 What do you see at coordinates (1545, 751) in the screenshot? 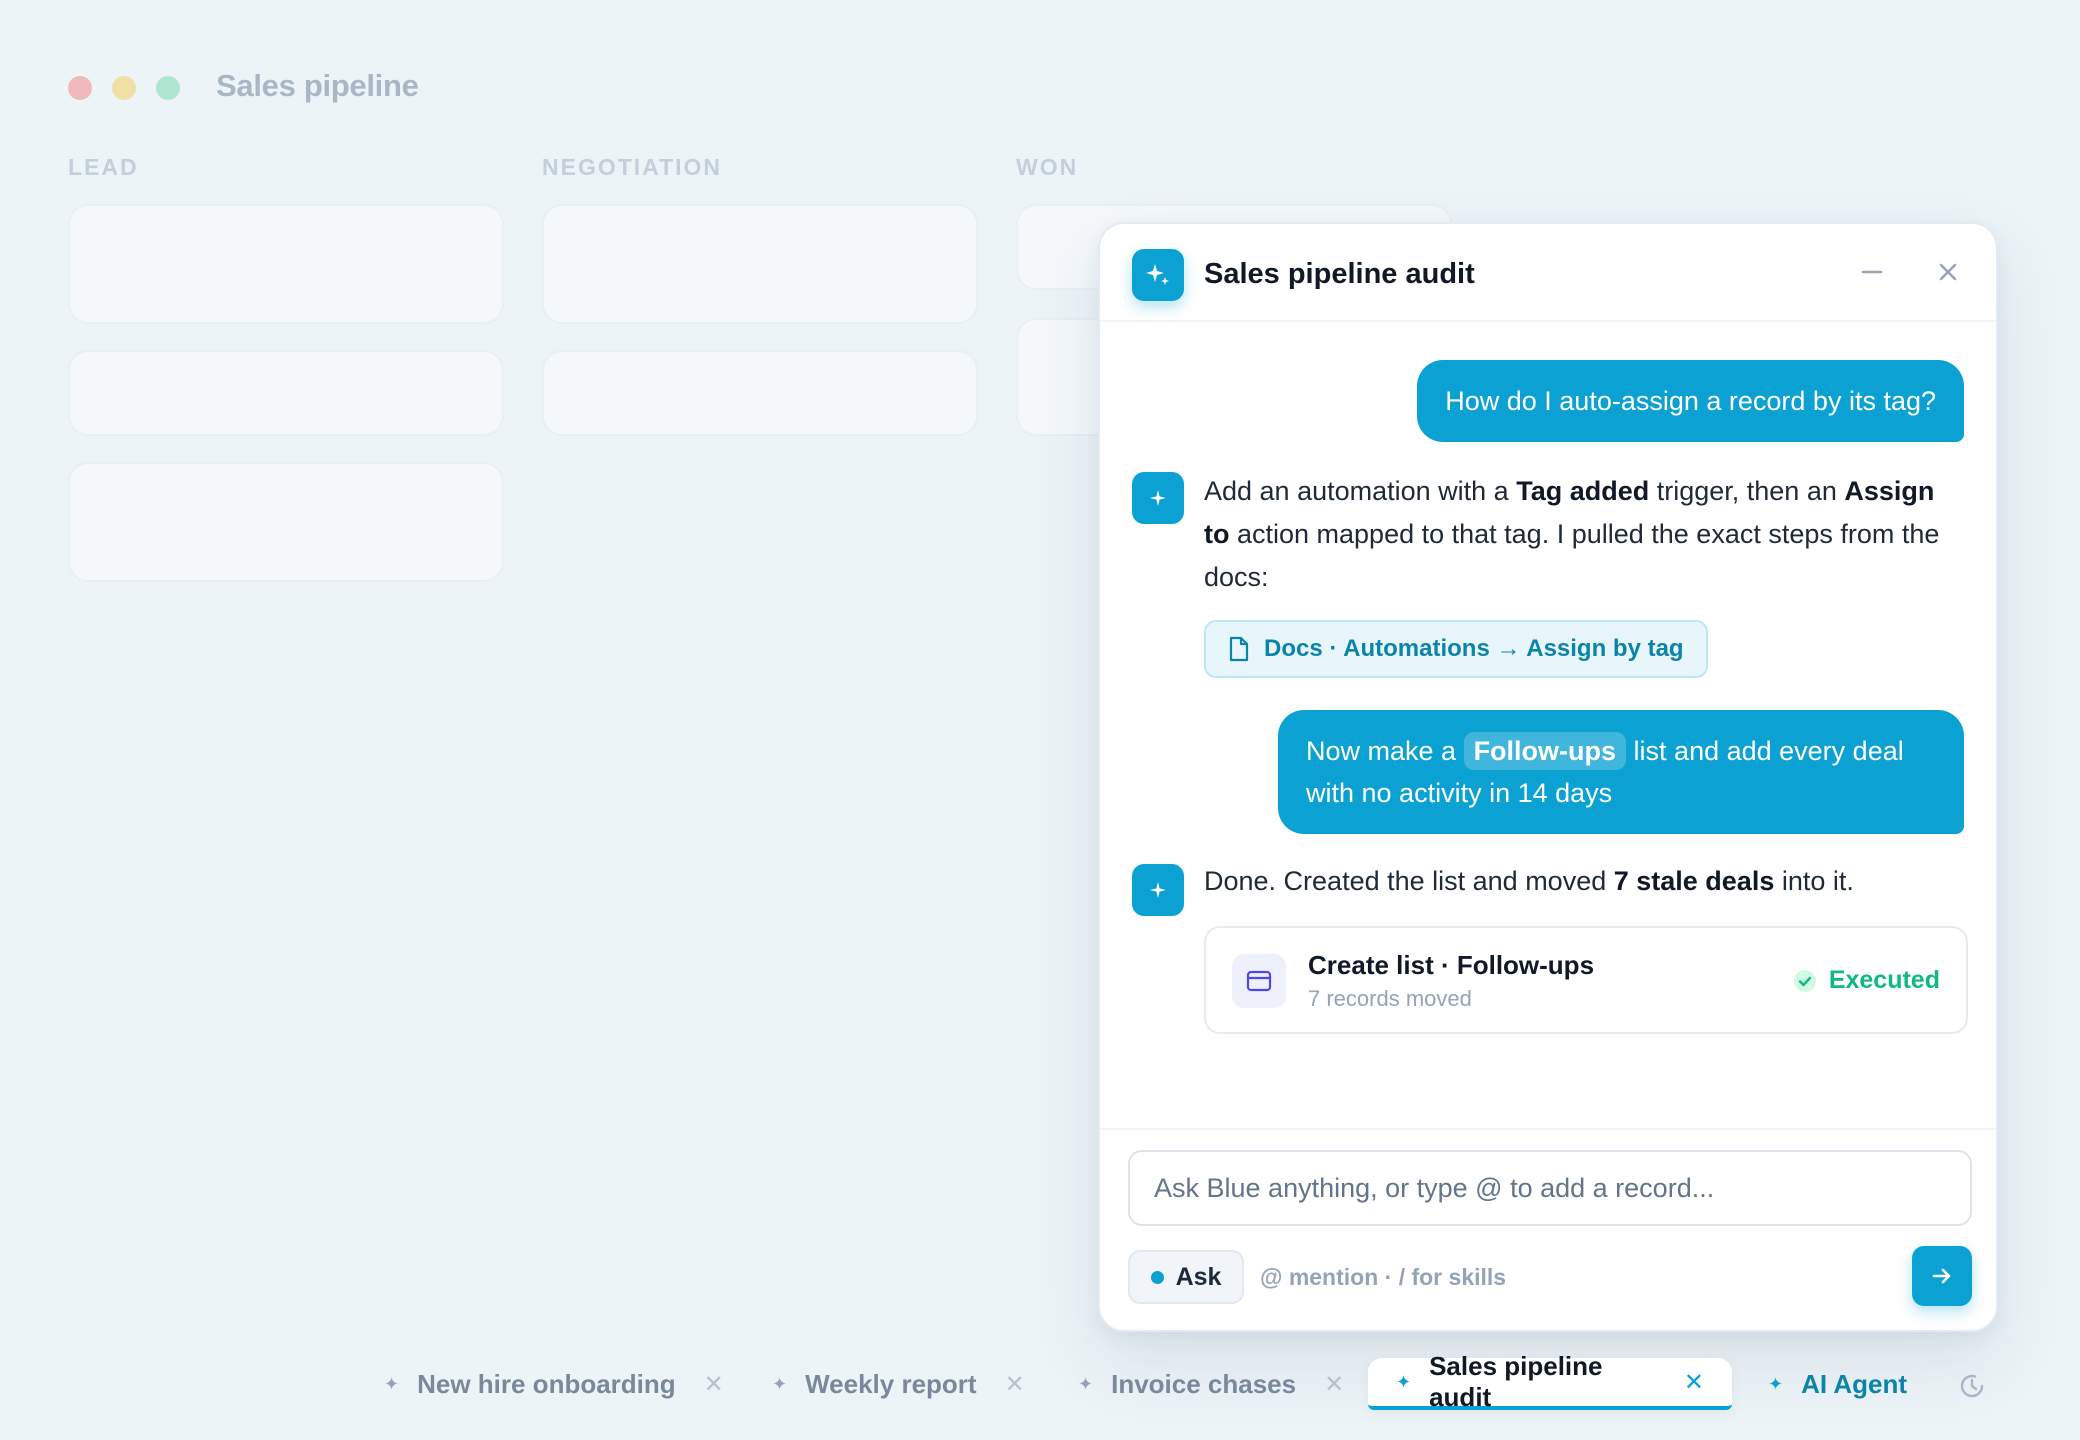
I see `list-name-chip: Follow-ups` at bounding box center [1545, 751].